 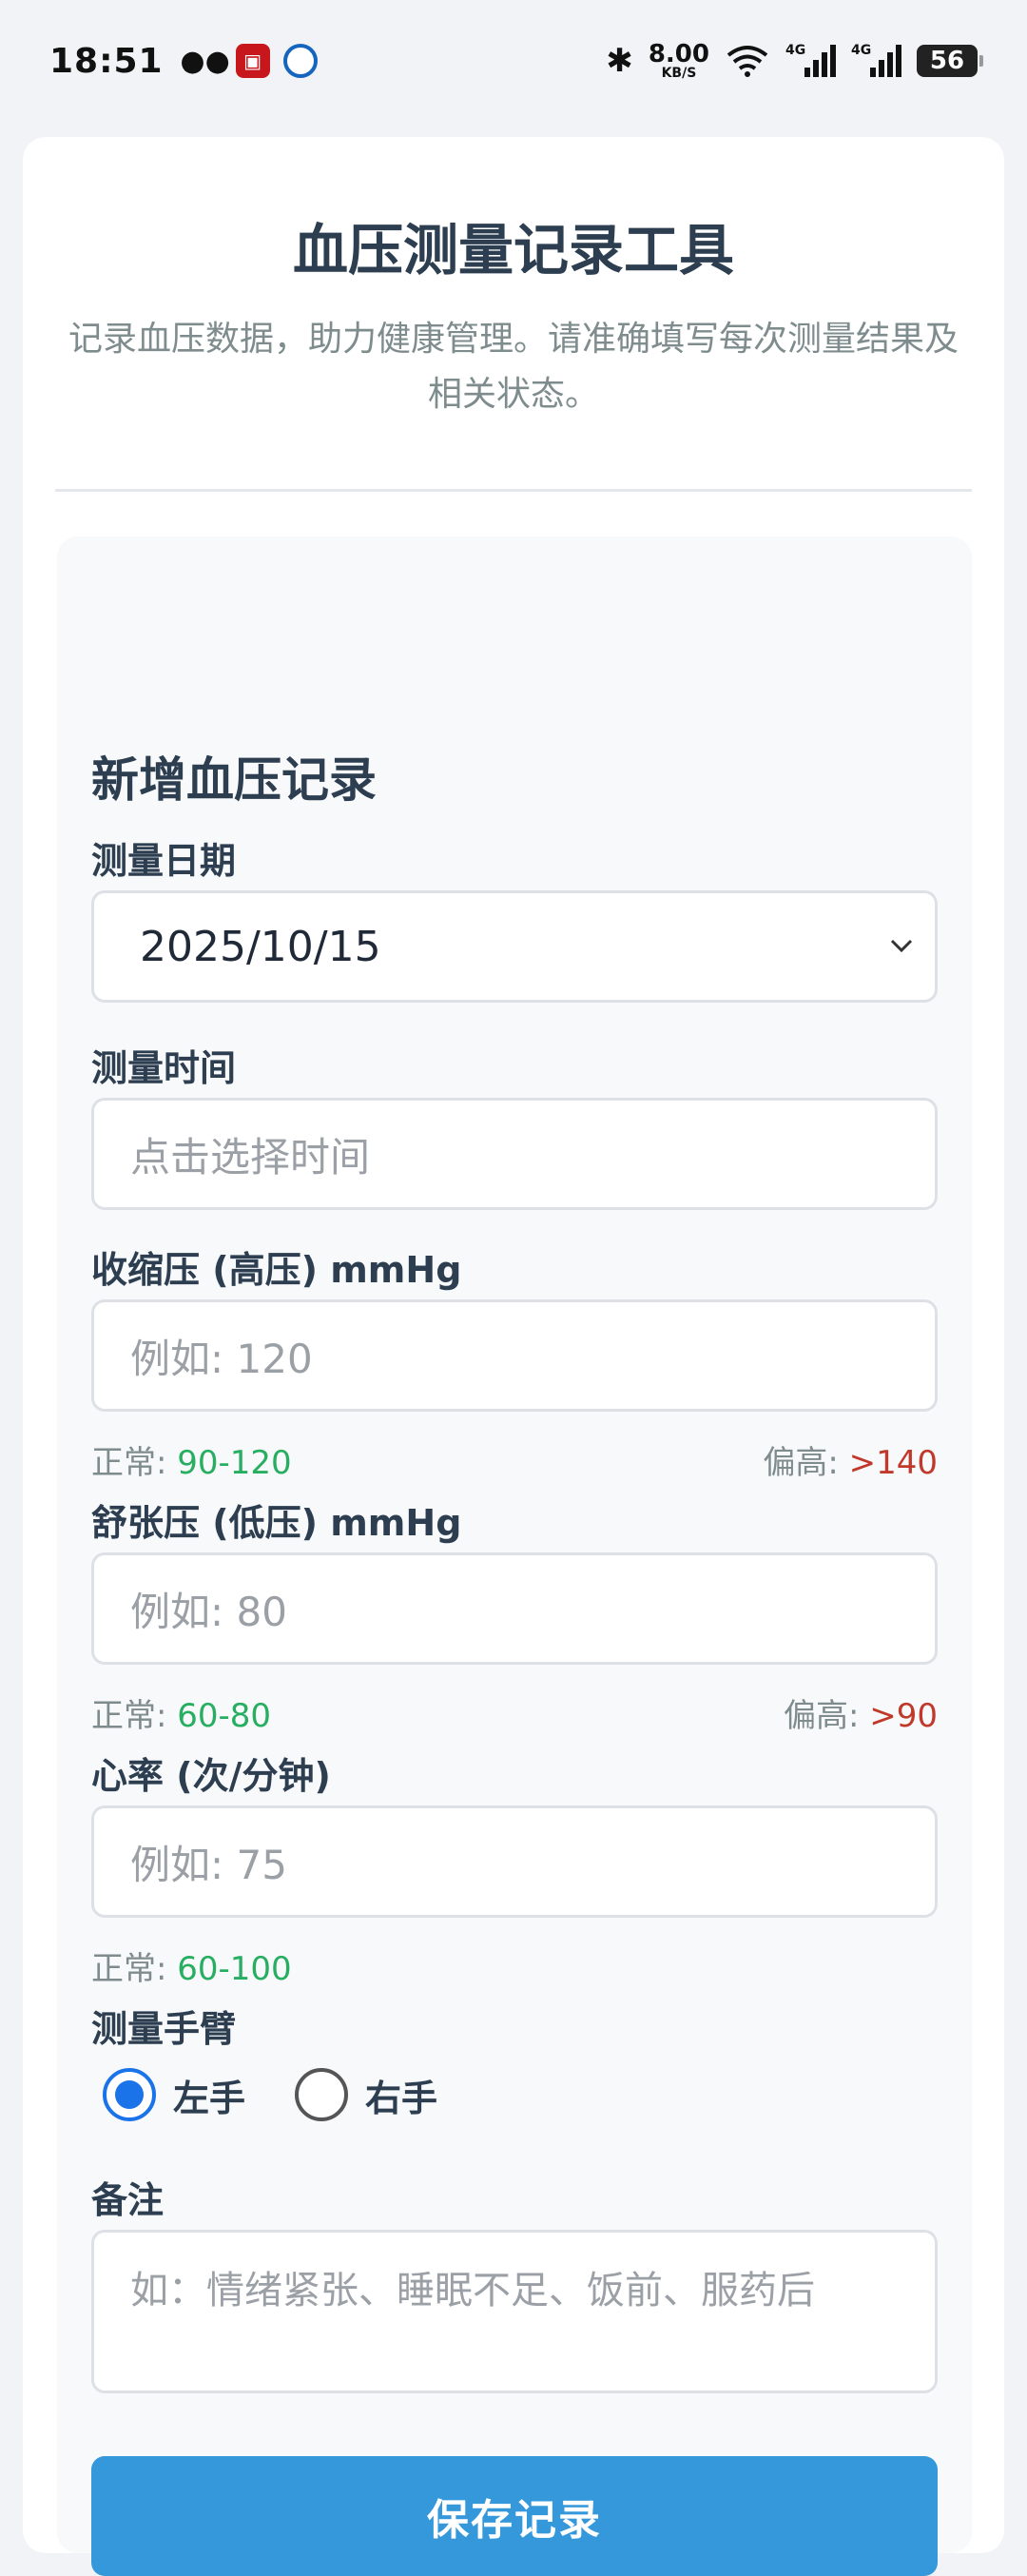 I want to click on diastolic-high-range: >90, so click(x=903, y=1716).